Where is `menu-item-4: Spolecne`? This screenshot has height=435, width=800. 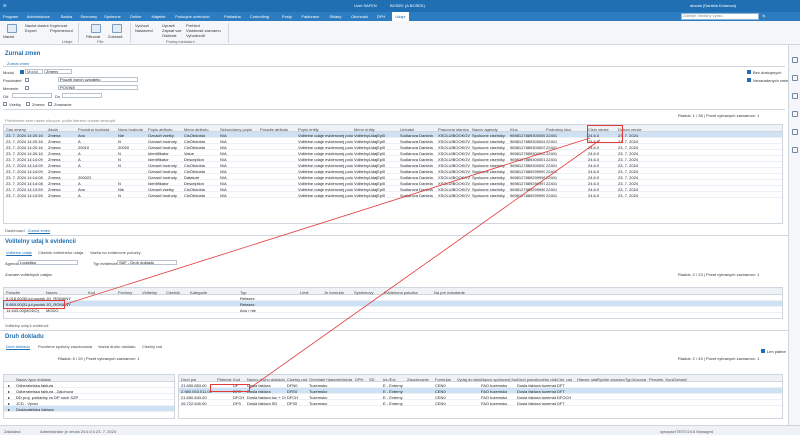
menu-item-4: Spolecne is located at coordinates (112, 16).